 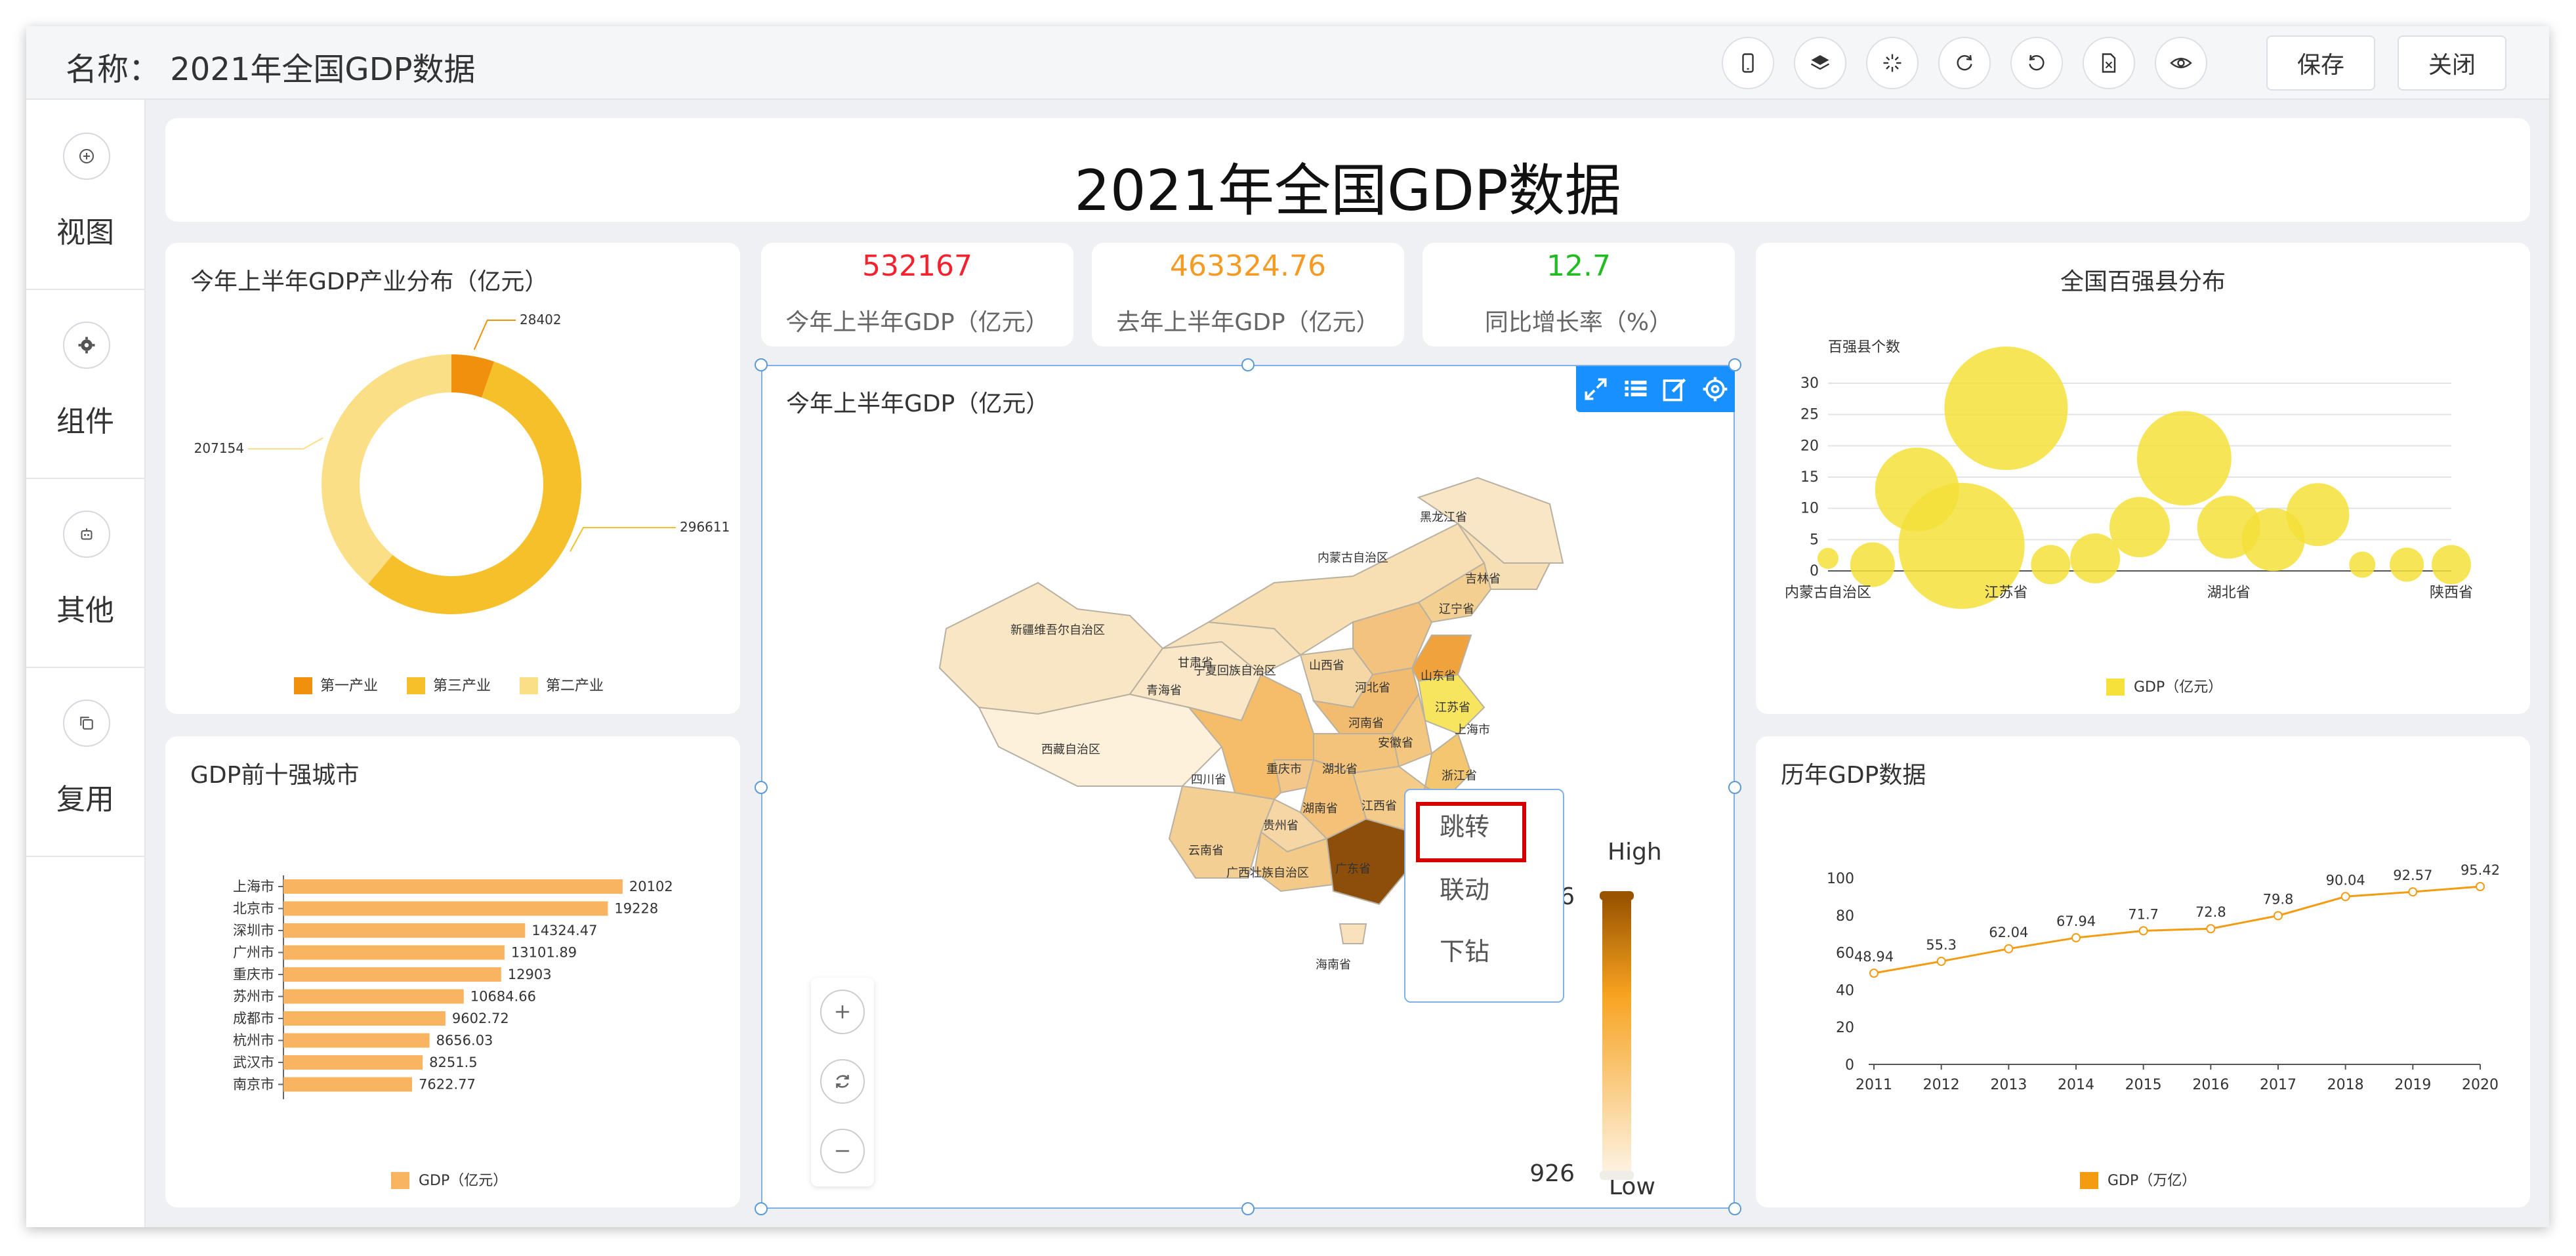 I want to click on data-label: 72.8, so click(x=2210, y=912).